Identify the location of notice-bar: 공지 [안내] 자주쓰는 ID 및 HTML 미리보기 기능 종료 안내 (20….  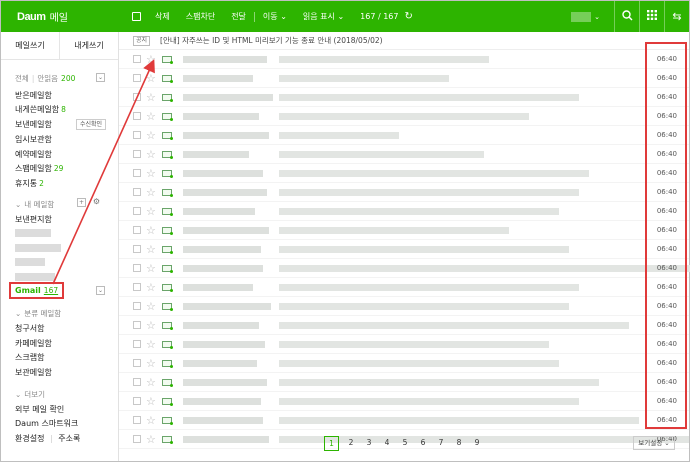
(404, 41).